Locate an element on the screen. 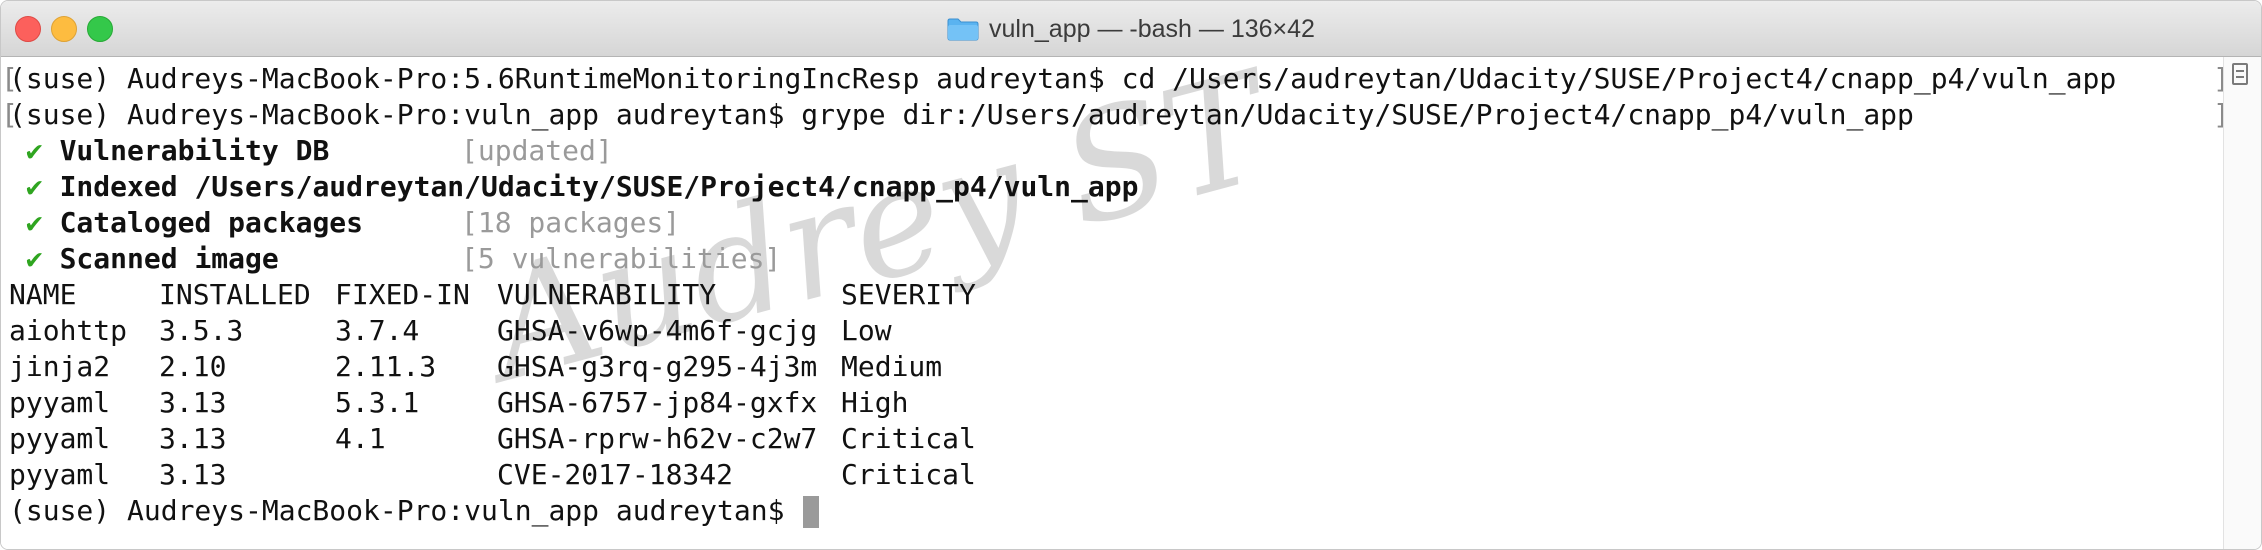 The height and width of the screenshot is (550, 2262). step-status: [5 vulnerabilities] is located at coordinates (621, 258).